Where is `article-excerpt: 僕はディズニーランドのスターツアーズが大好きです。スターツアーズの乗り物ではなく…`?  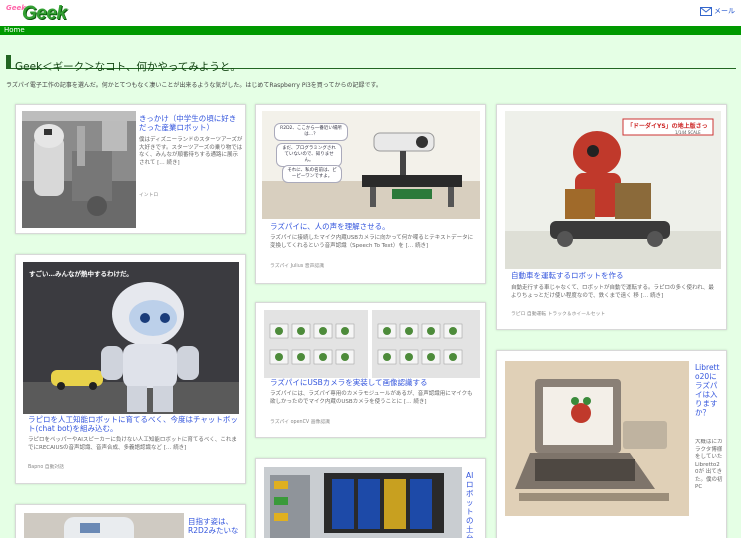 article-excerpt: 僕はディズニーランドのスターツアーズが大好きです。スターツアーズの乗り物ではなく… is located at coordinates (191, 151).